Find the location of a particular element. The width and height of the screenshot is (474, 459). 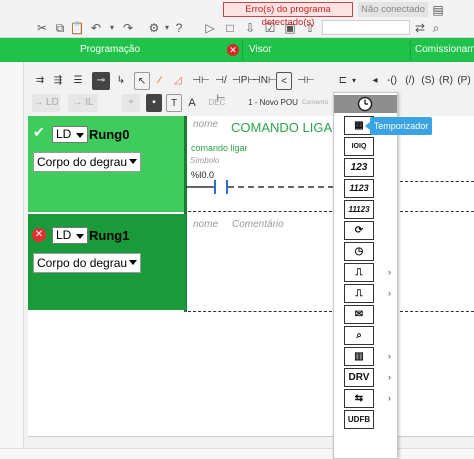

paste-icon: 📋 is located at coordinates (77, 28).